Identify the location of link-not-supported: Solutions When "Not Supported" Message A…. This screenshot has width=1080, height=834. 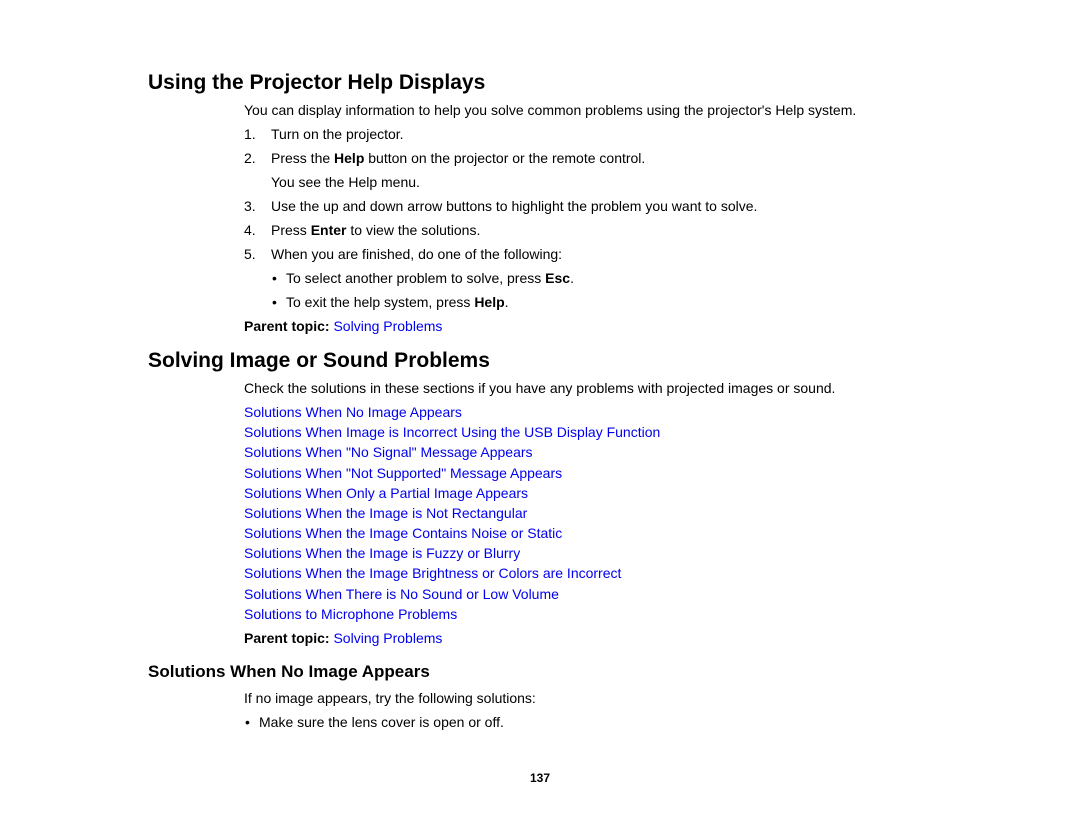
(403, 473).